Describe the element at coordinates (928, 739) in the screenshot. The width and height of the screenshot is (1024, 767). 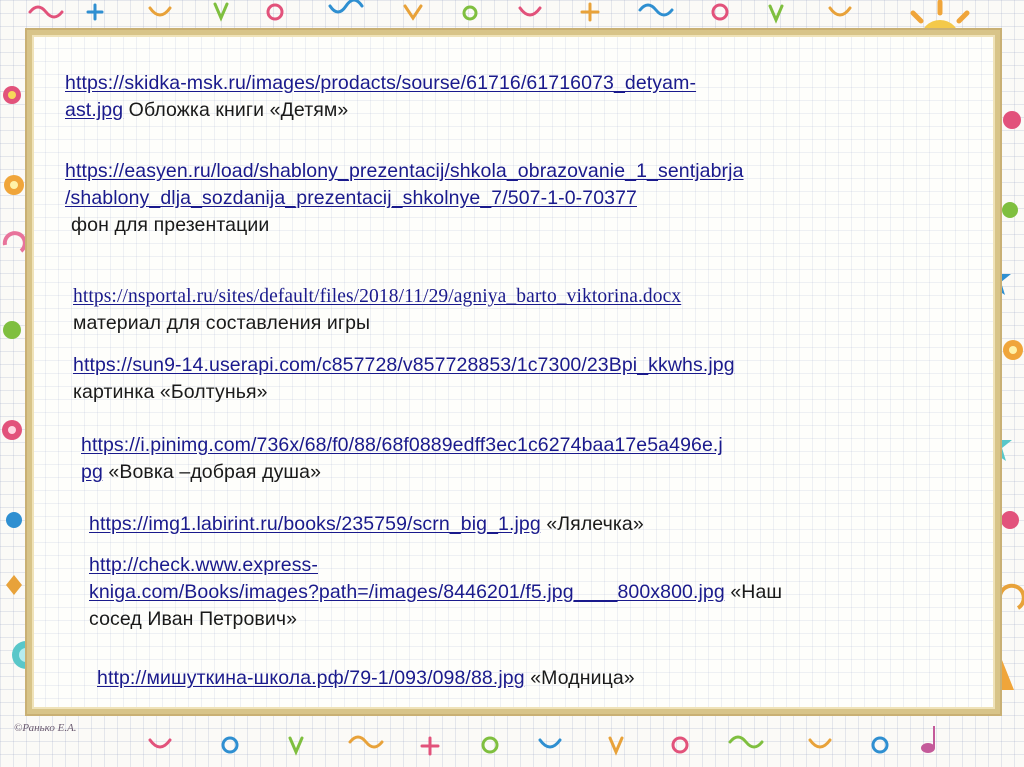
I see `music-note-icon` at that location.